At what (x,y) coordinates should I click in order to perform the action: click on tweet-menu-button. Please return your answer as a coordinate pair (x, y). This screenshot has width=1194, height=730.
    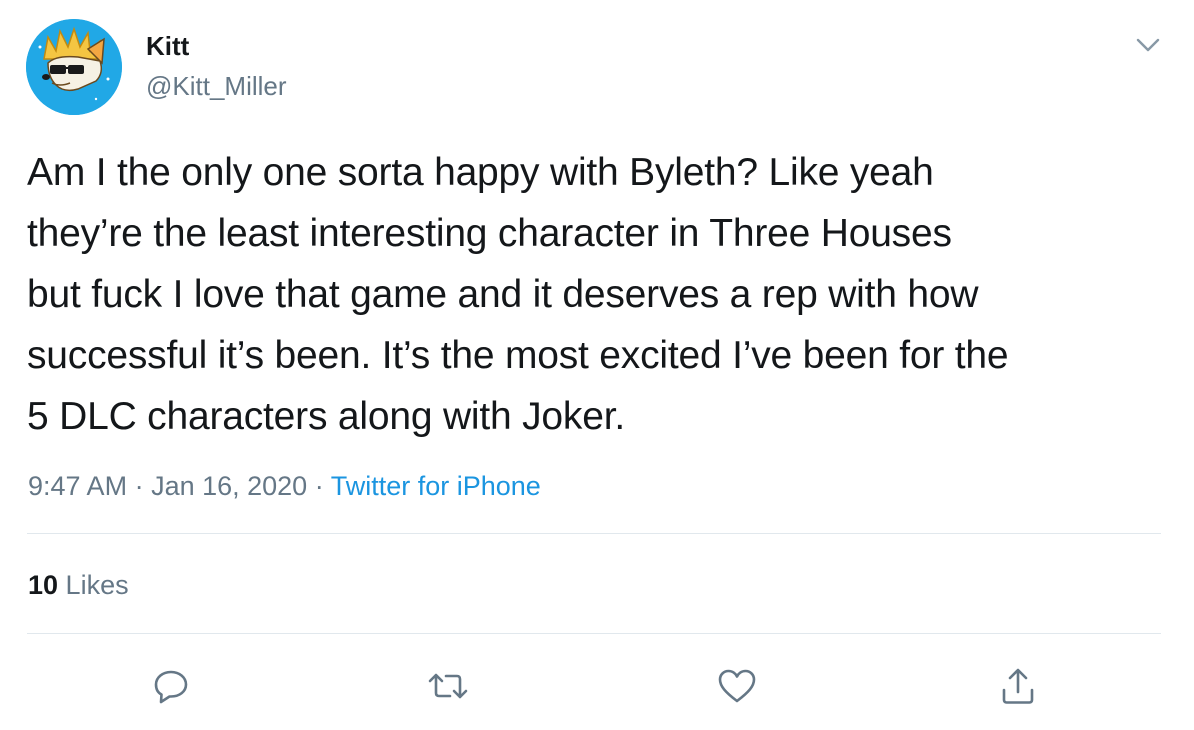
    Looking at the image, I should click on (1148, 45).